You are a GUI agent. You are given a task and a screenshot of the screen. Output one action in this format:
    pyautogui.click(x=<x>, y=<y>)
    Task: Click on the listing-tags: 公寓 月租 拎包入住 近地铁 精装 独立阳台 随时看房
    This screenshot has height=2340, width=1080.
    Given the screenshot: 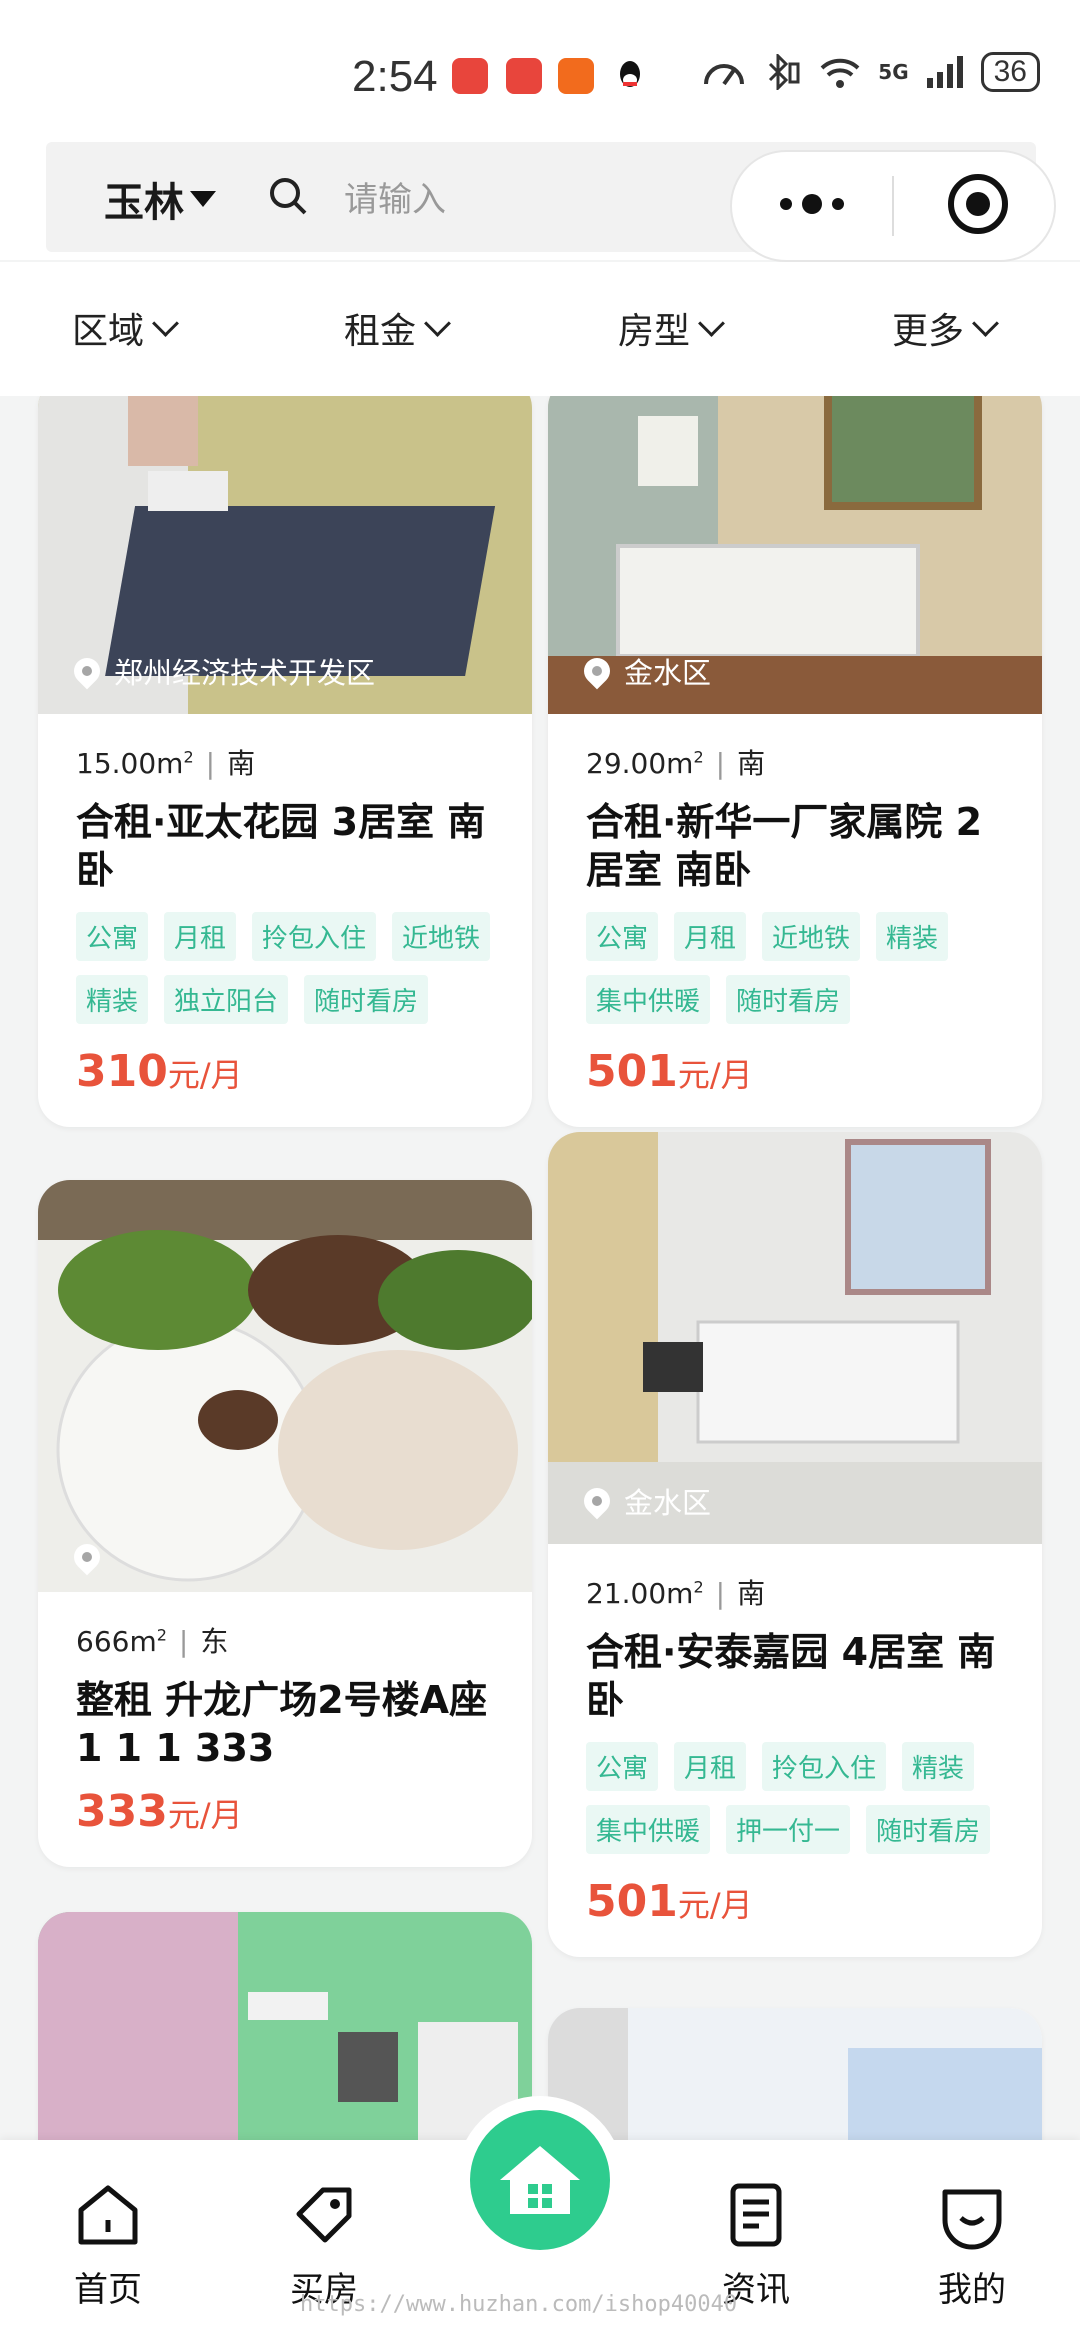 What is the action you would take?
    pyautogui.click(x=285, y=969)
    